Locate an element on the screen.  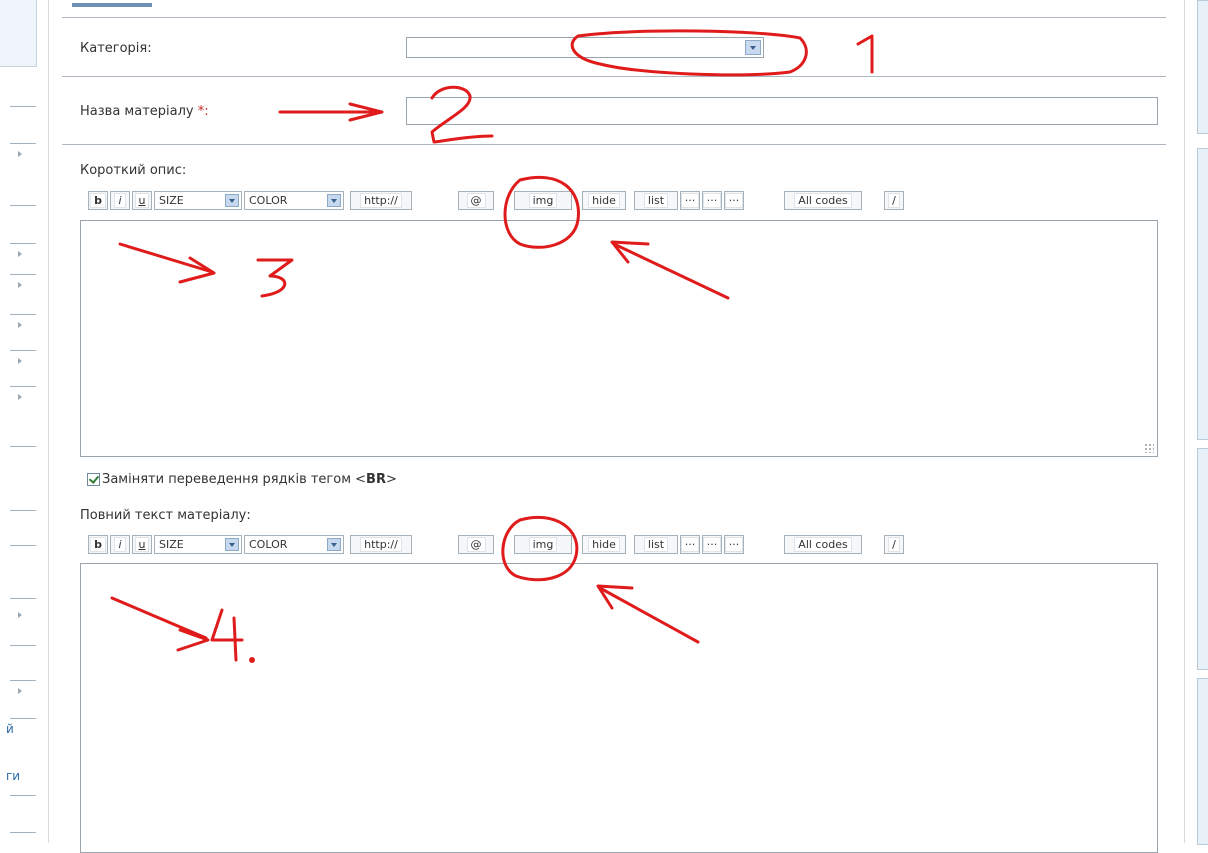
br-tag: BR is located at coordinates (376, 479).